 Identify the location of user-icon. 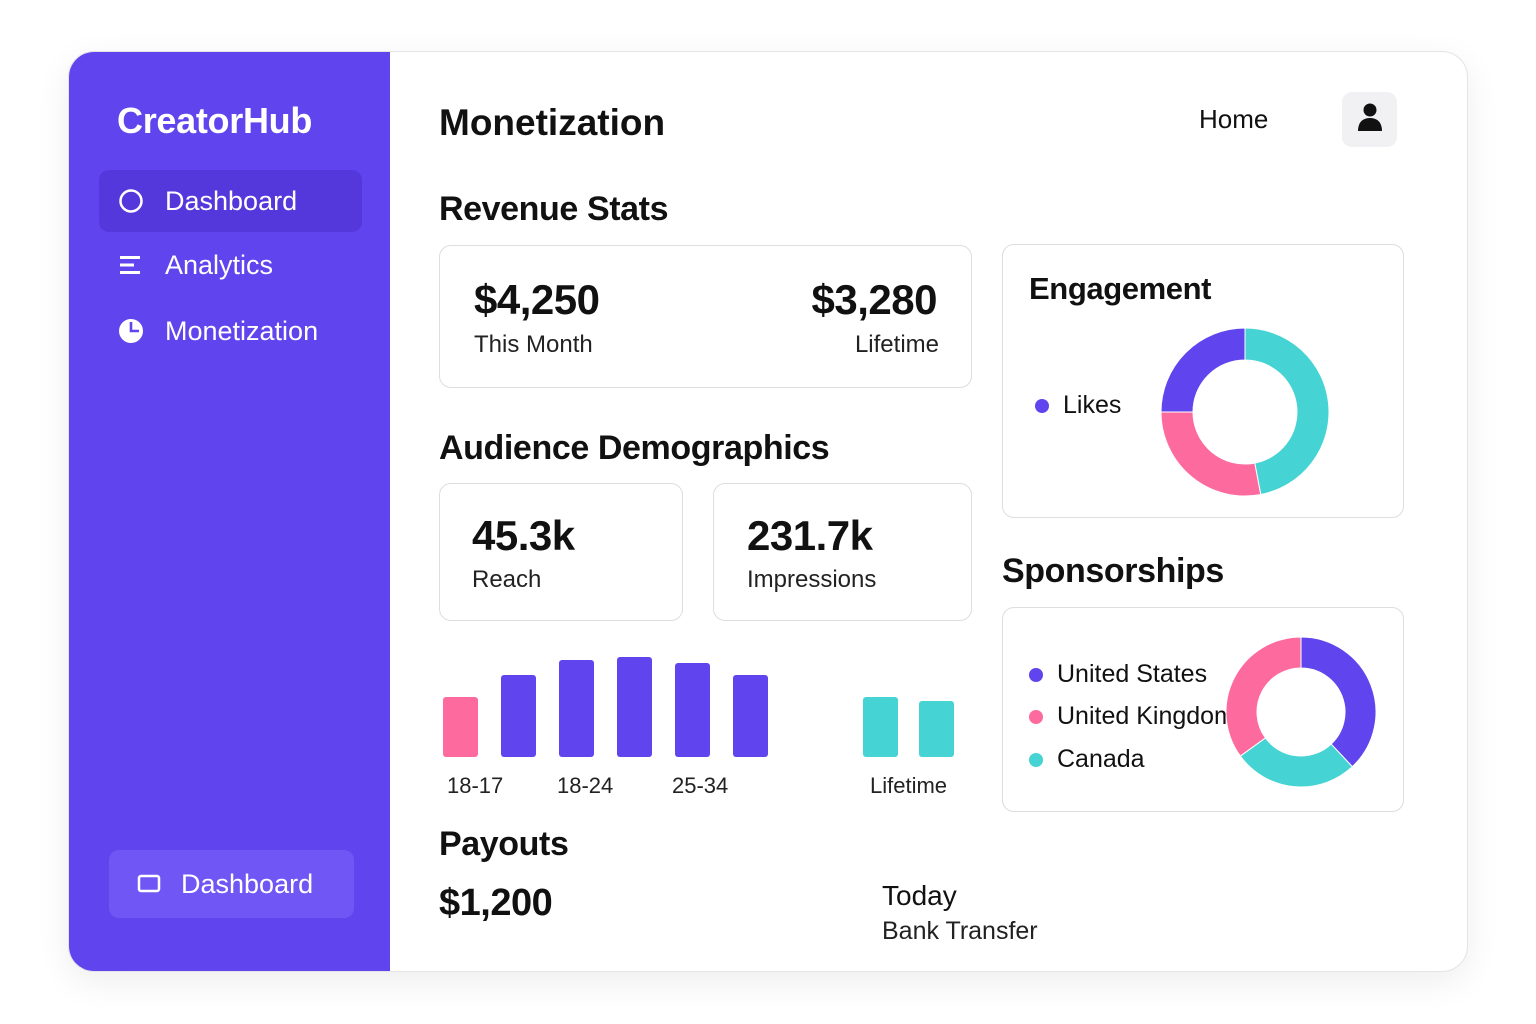
(1370, 119).